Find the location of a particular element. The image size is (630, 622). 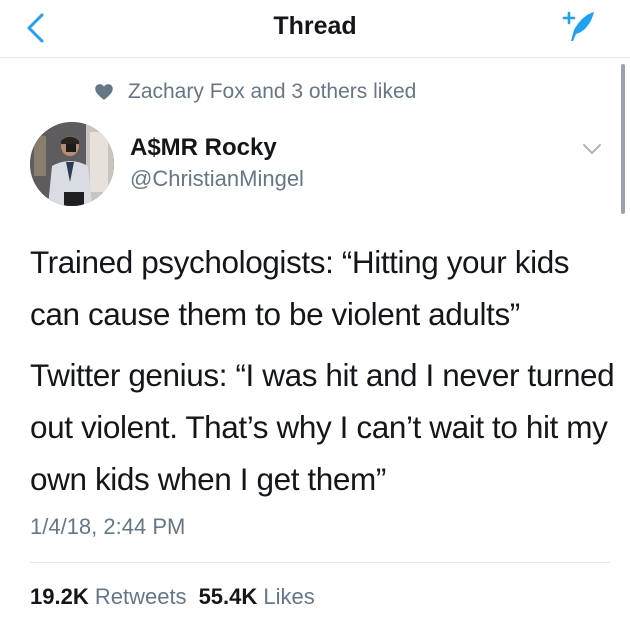

tweet-timestamp: 1/4/18, 2:44 PM is located at coordinates (108, 526).